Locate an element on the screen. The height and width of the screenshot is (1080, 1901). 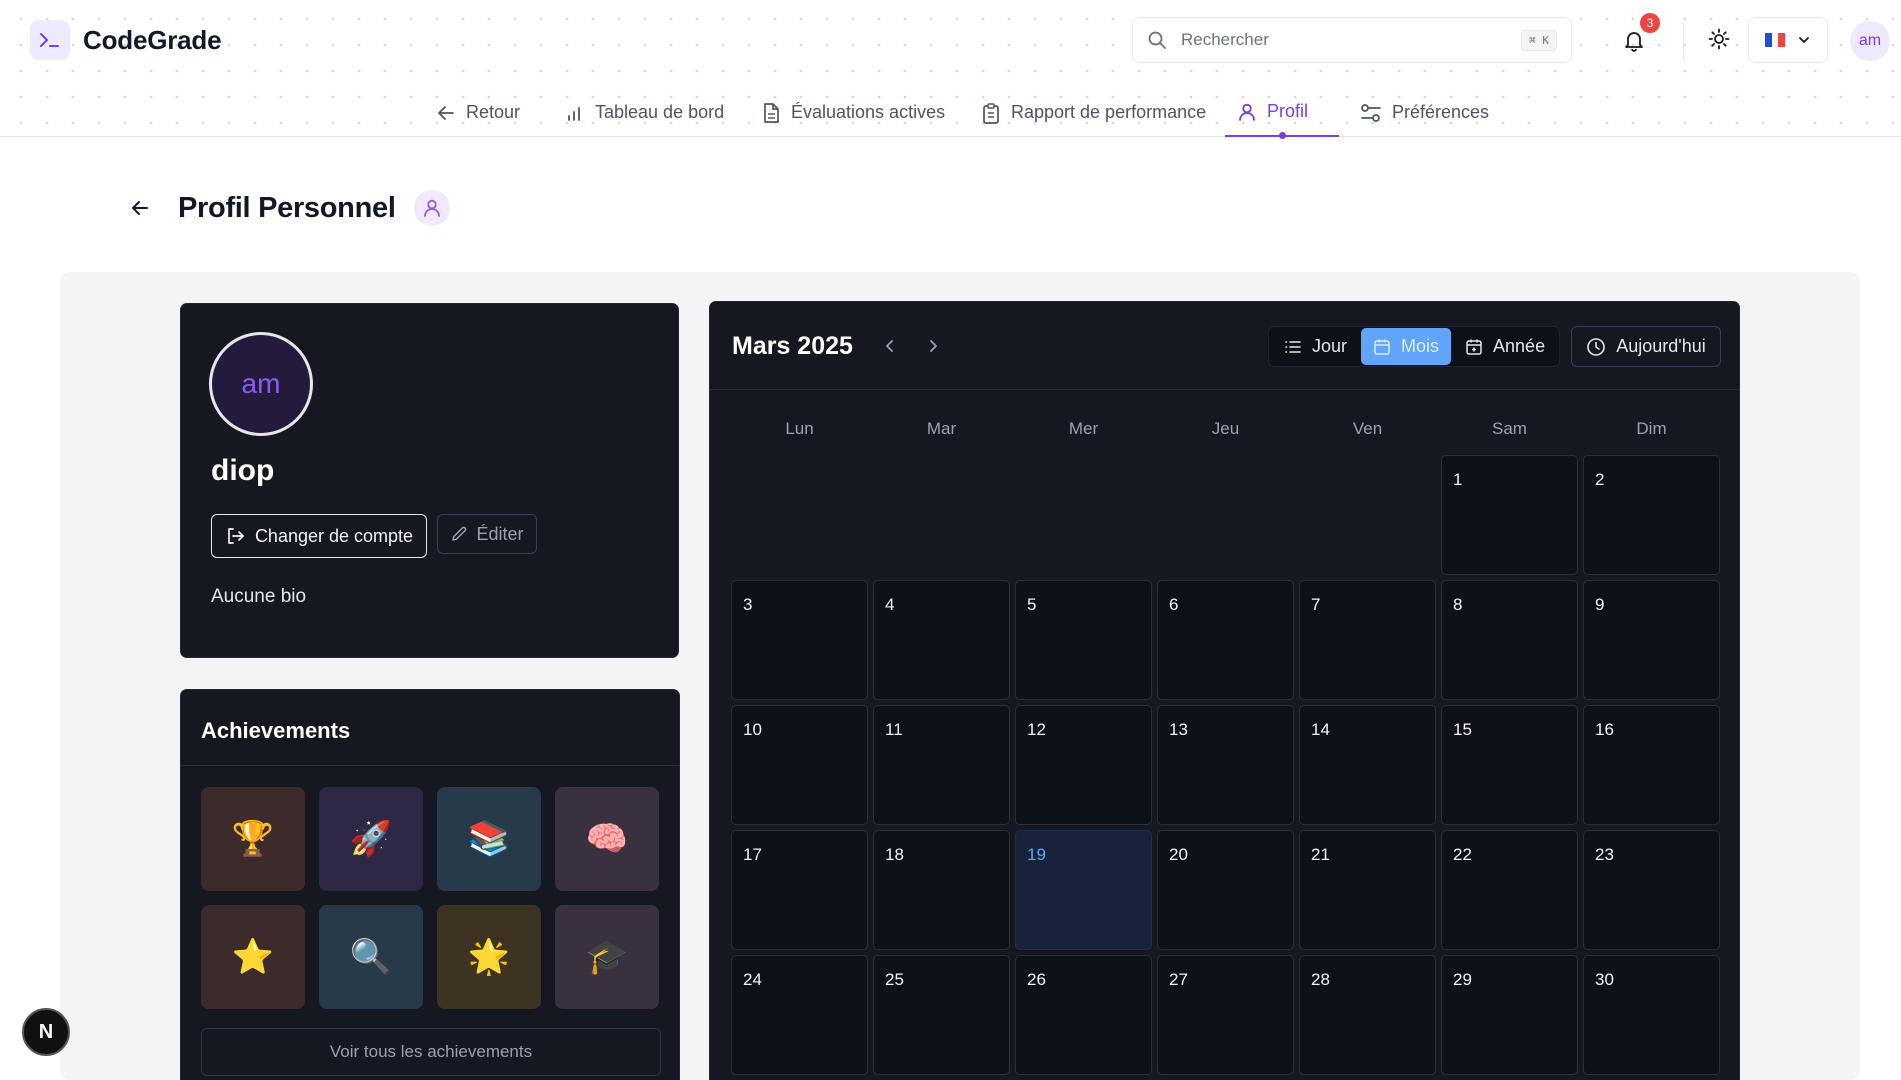
calendar-plus-icon is located at coordinates (1474, 347).